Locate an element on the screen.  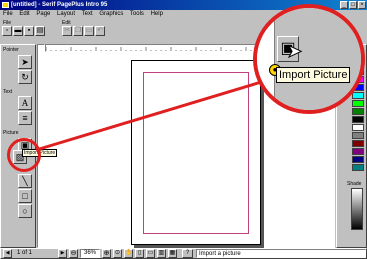
mouse-cursor-icon: ➤ is located at coordinates (294, 51).